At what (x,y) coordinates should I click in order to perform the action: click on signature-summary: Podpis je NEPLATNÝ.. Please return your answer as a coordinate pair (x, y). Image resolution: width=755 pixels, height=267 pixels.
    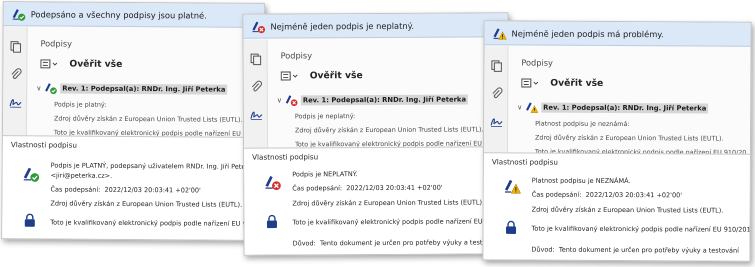
    Looking at the image, I should click on (325, 174).